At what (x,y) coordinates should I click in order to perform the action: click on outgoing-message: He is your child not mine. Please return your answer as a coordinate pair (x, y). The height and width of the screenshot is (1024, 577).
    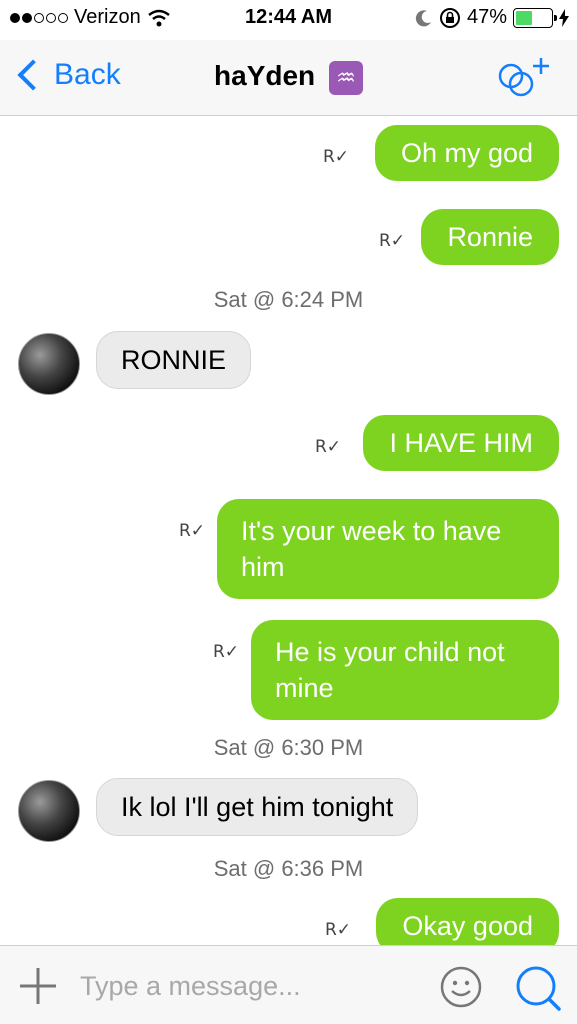
    Looking at the image, I should click on (405, 670).